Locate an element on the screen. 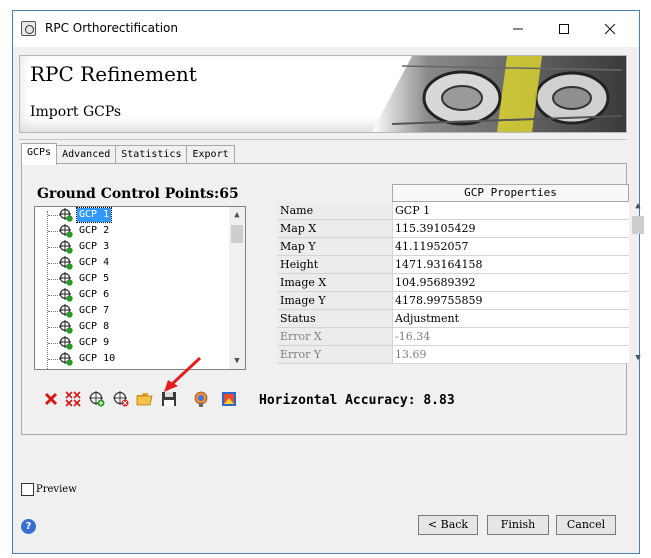 This screenshot has width=651, height=558. property-row: Error Y 13.69 is located at coordinates (454, 355).